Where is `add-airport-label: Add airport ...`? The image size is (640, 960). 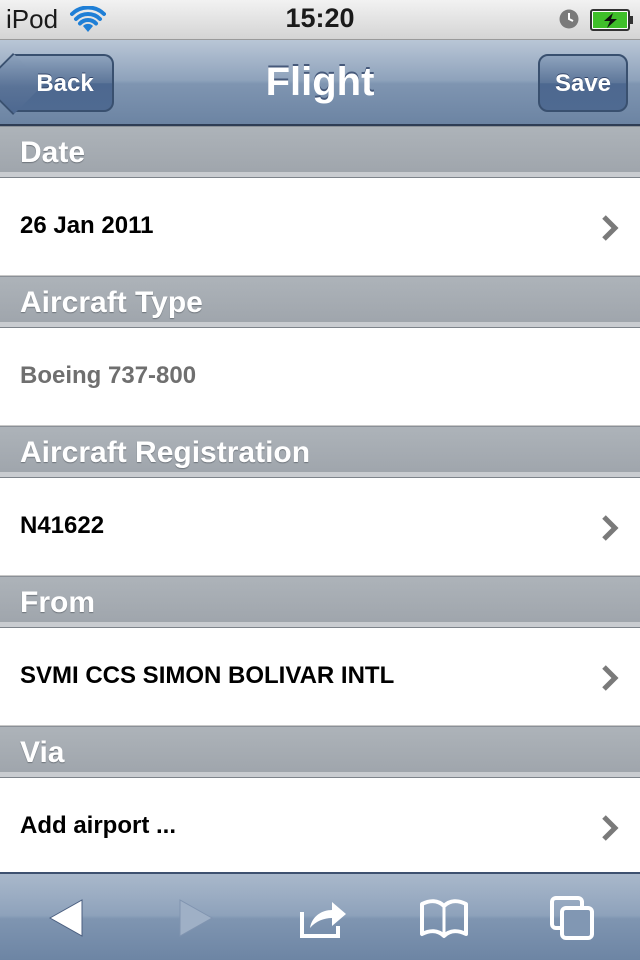
add-airport-label: Add airport ... is located at coordinates (98, 825).